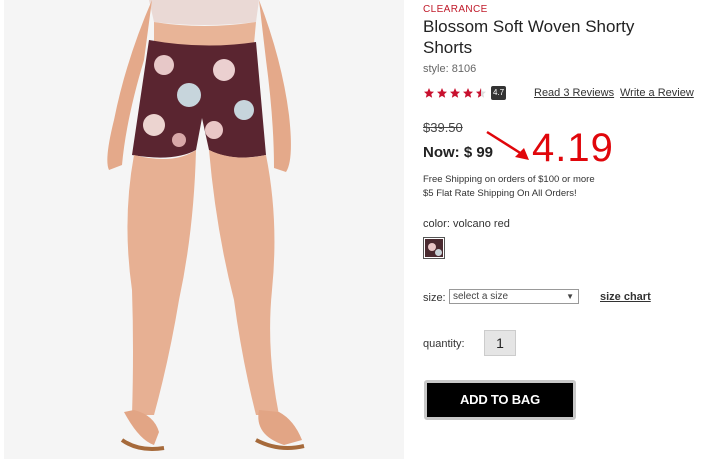 Image resolution: width=725 pixels, height=459 pixels. I want to click on size-label: size:, so click(434, 298).